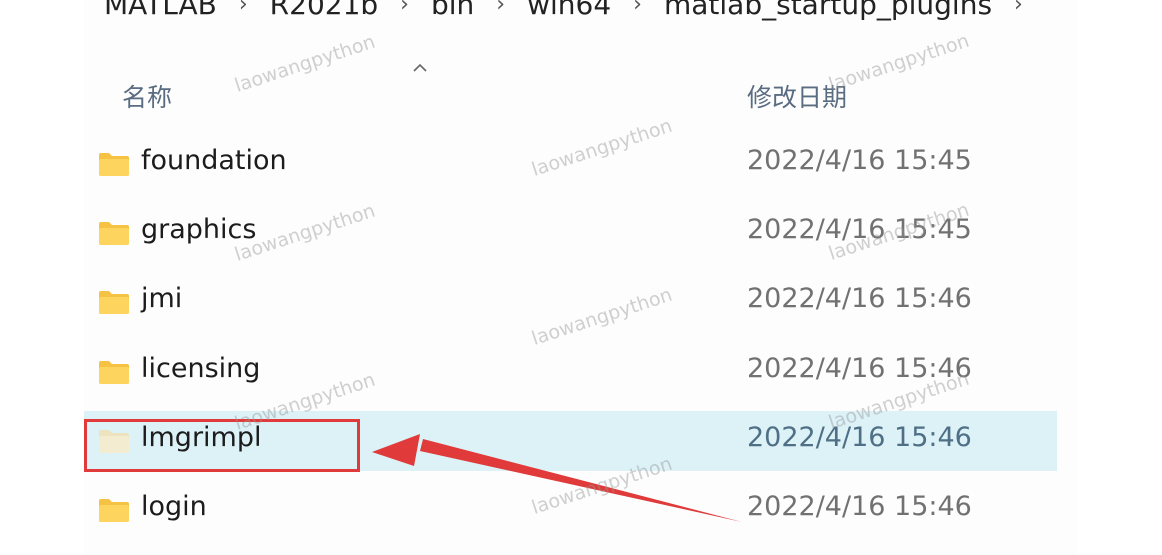  I want to click on file-name: login, so click(174, 506).